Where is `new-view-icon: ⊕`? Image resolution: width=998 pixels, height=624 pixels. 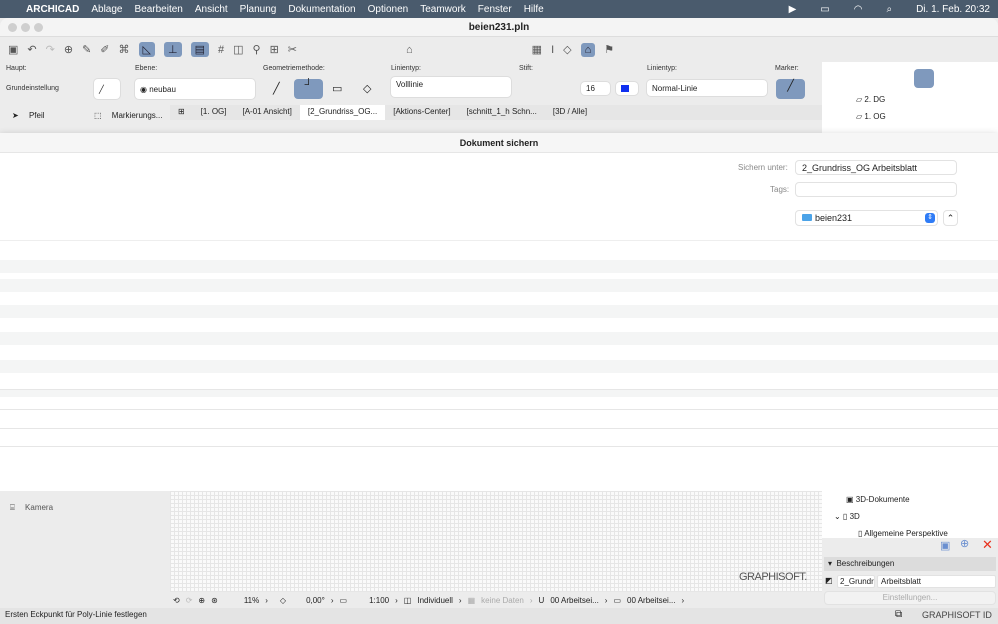 new-view-icon: ⊕ is located at coordinates (964, 543).